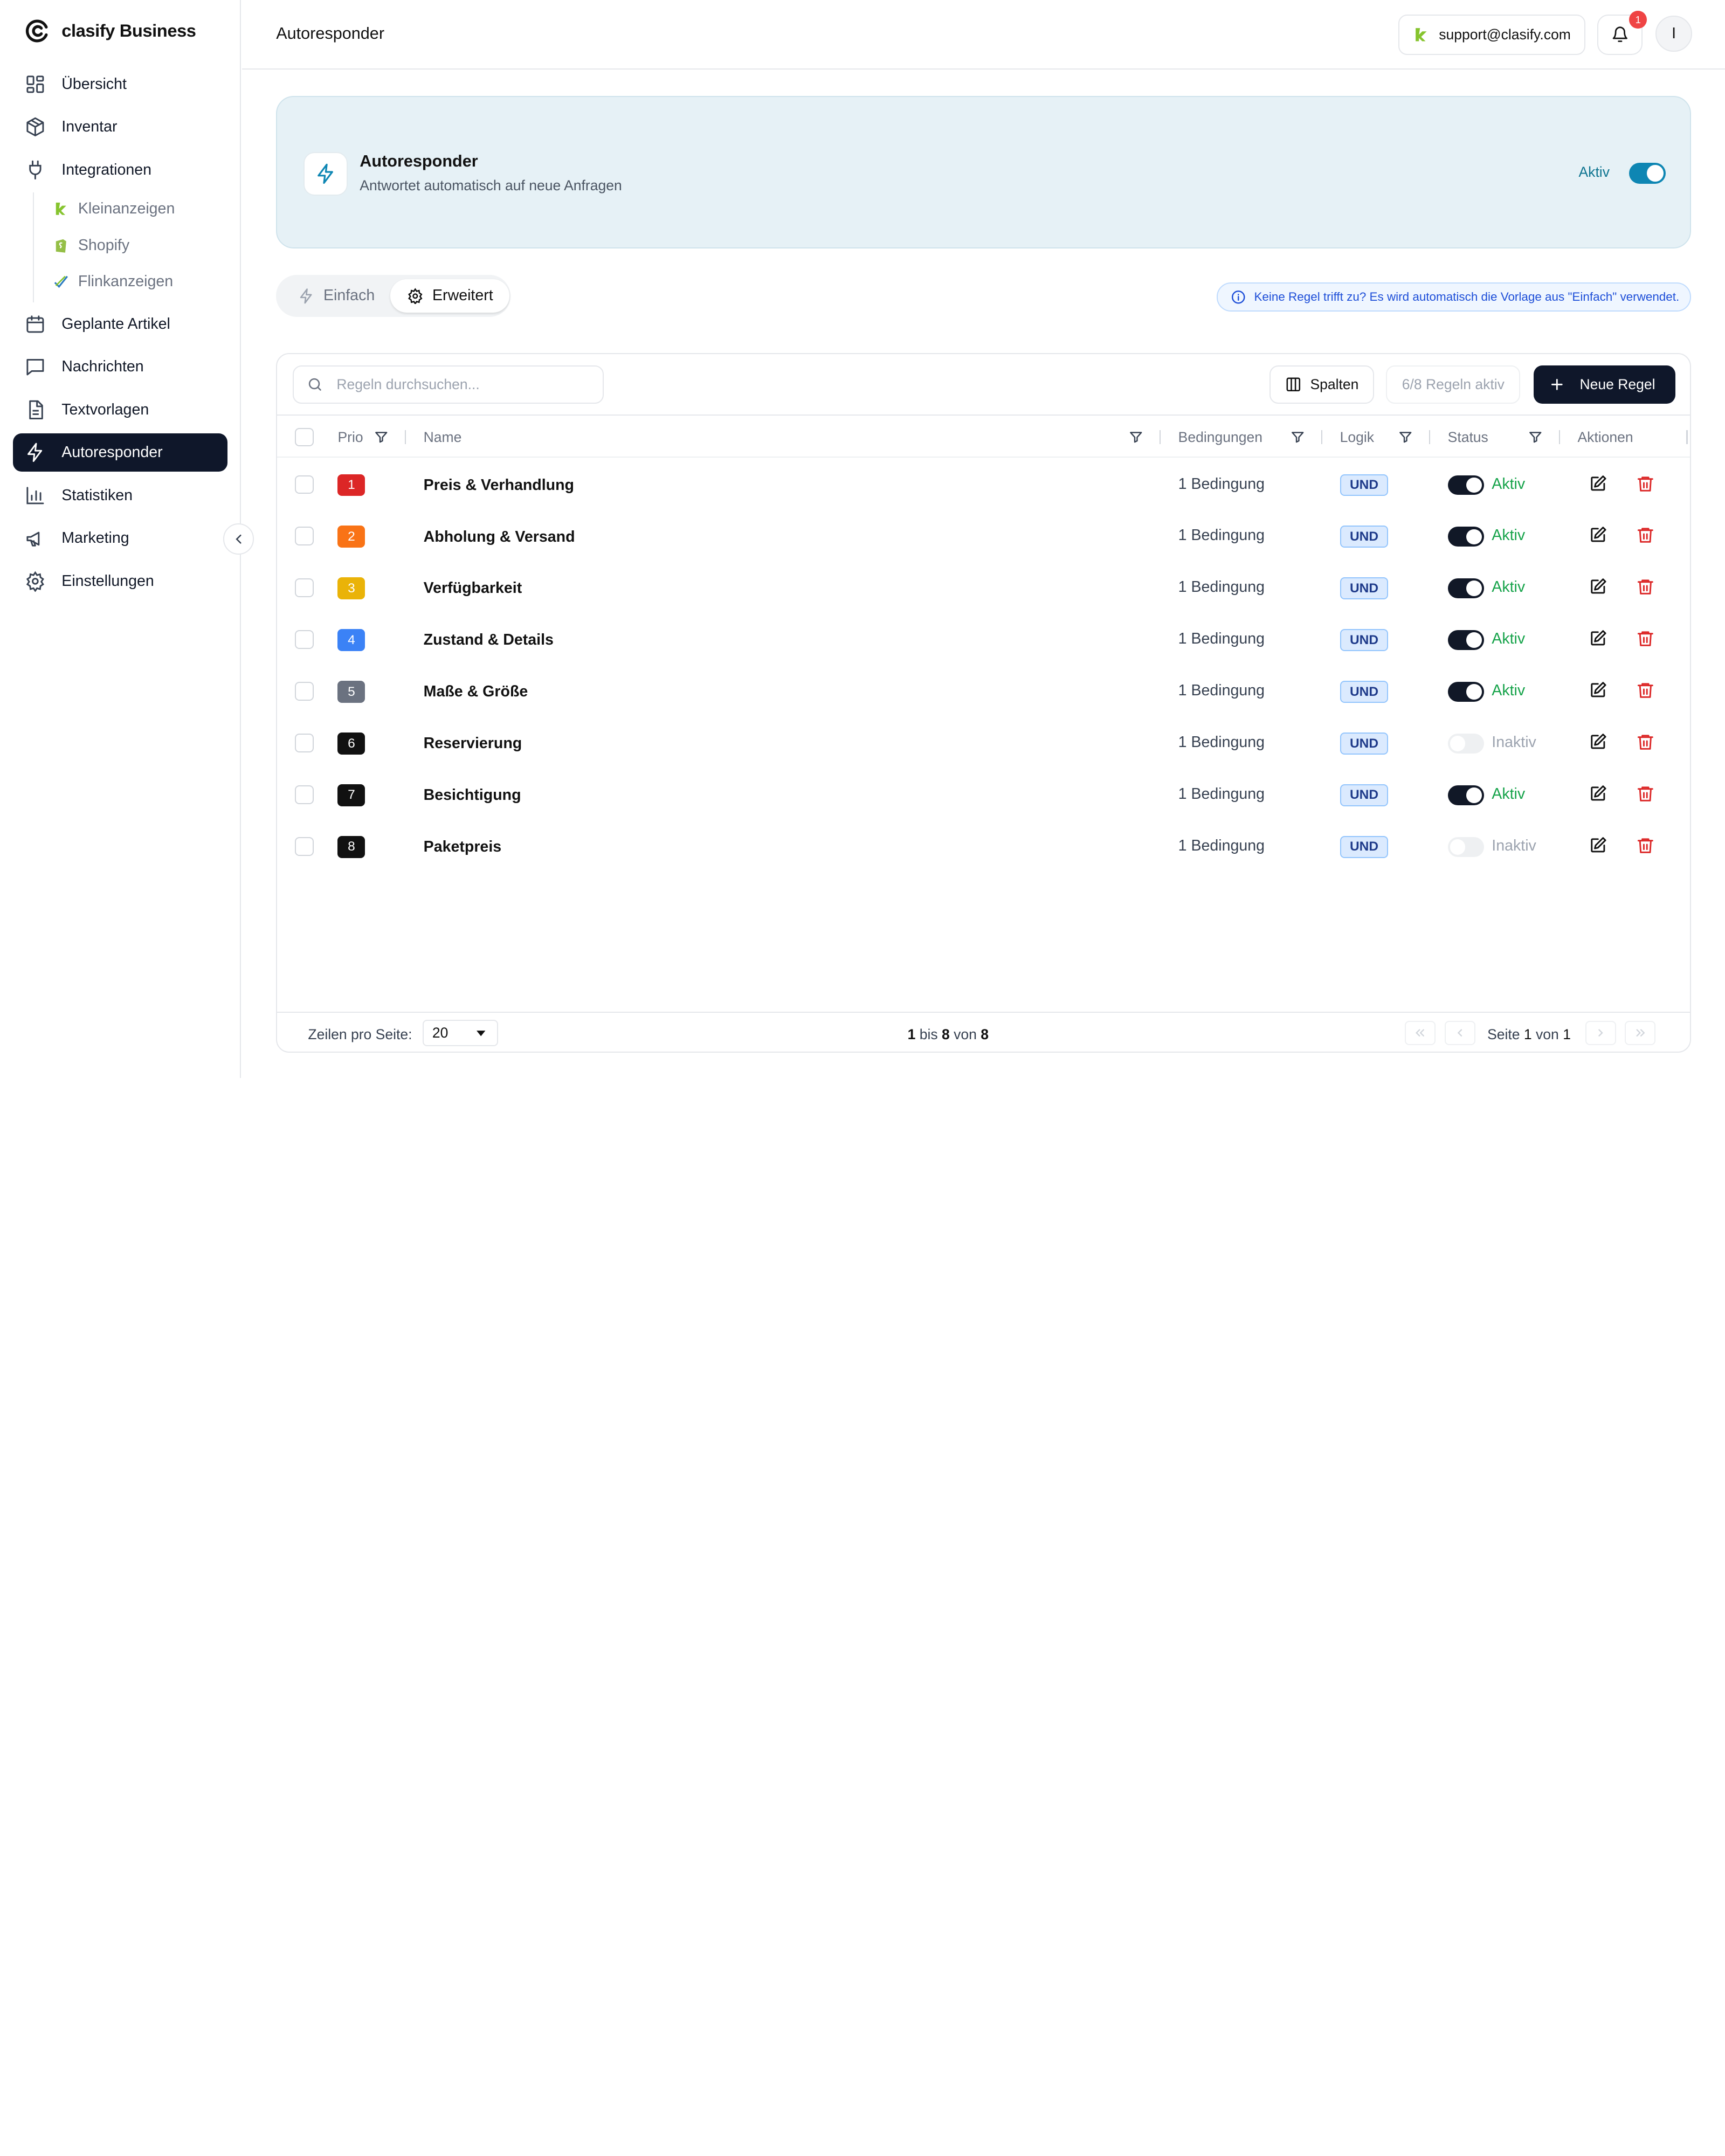  Describe the element at coordinates (120, 84) in the screenshot. I see `sidebar-item-uebersicht: Übersicht` at that location.